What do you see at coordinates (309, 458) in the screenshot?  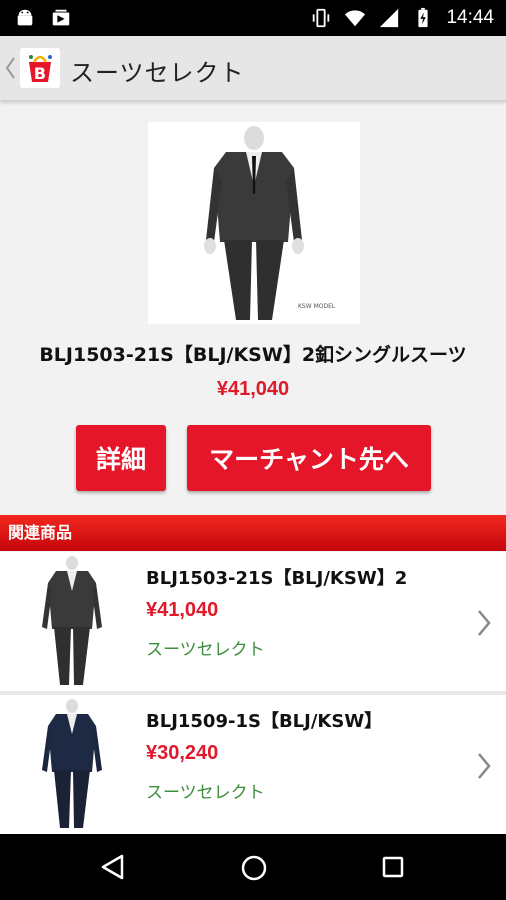 I see `merchant-button: マーチャント先へ` at bounding box center [309, 458].